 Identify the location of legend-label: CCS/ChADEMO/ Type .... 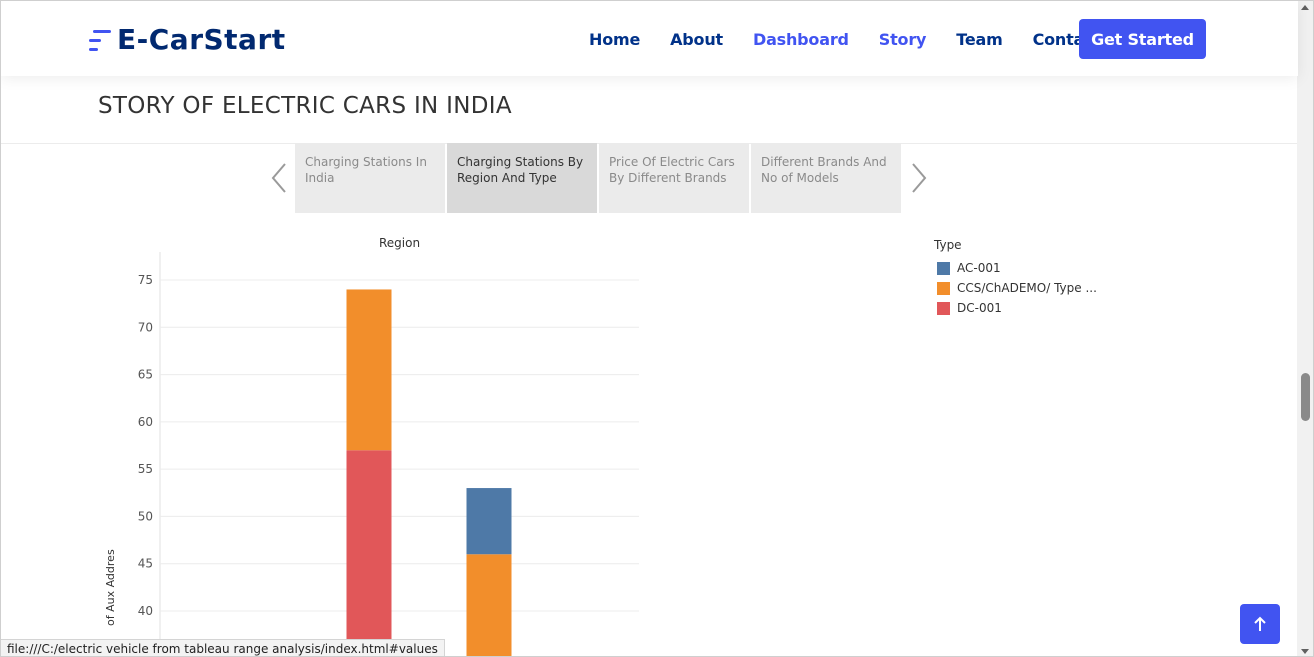
(1027, 288).